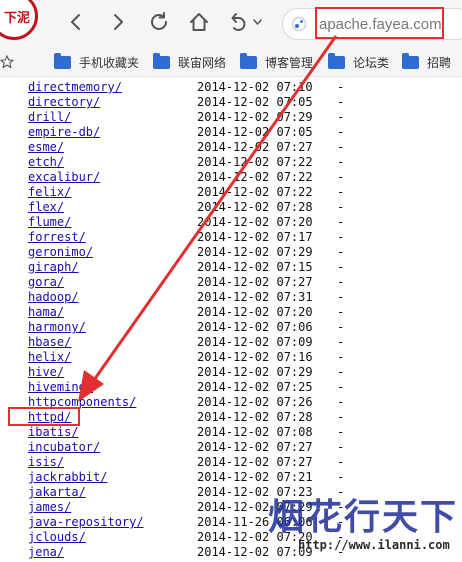 This screenshot has height=562, width=462. What do you see at coordinates (76, 22) in the screenshot?
I see `back-button` at bounding box center [76, 22].